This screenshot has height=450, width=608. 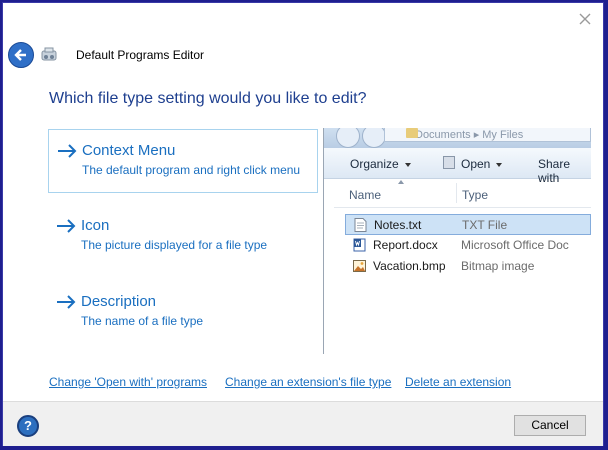 I want to click on preview-forward-icon, so click(x=374, y=138).